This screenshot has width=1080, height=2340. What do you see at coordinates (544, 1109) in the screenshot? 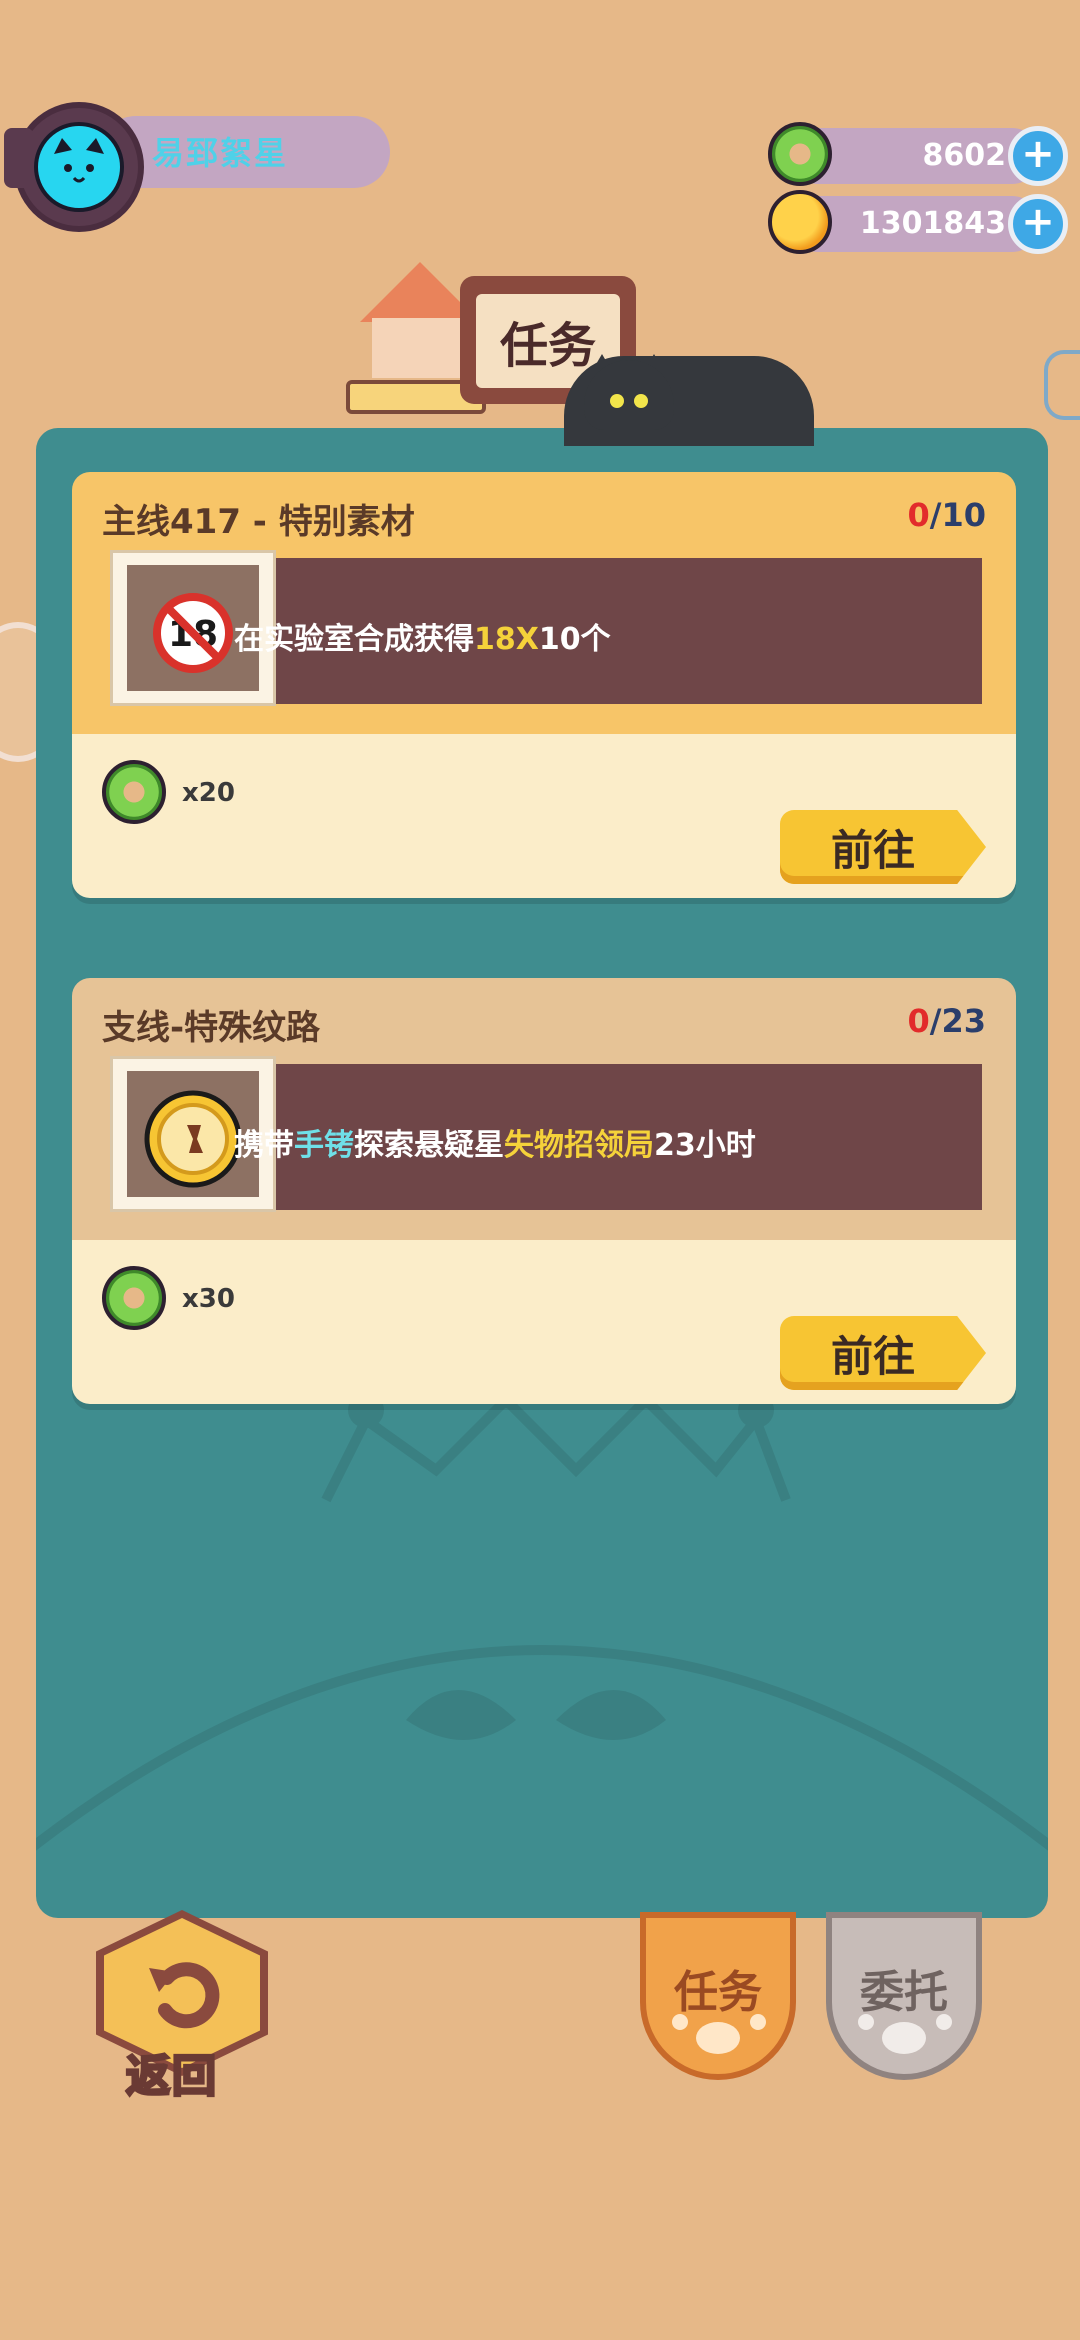
I see `task-card-header: 支线-特殊纹路 0/23 携带手铐探索悬疑星失物招领局23小时` at bounding box center [544, 1109].